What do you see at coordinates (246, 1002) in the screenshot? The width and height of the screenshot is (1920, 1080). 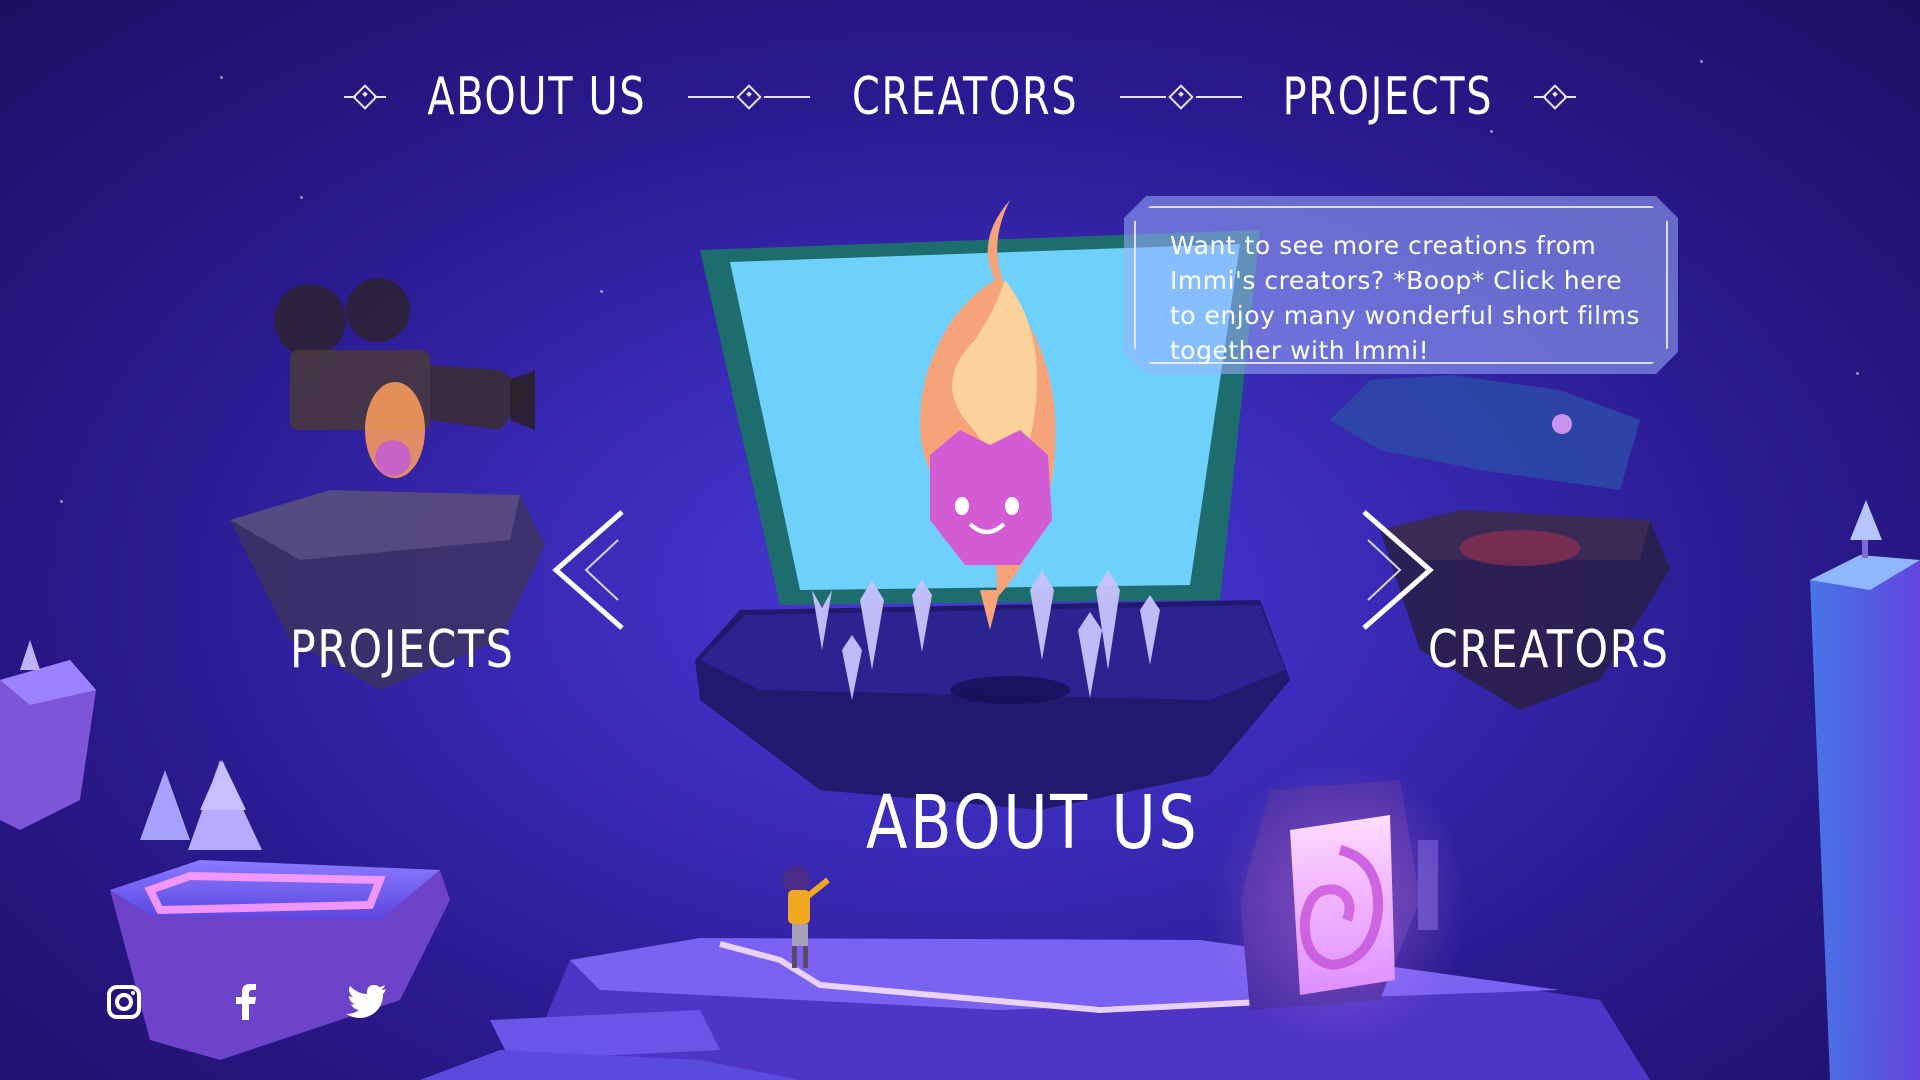 I see `facebook-icon` at bounding box center [246, 1002].